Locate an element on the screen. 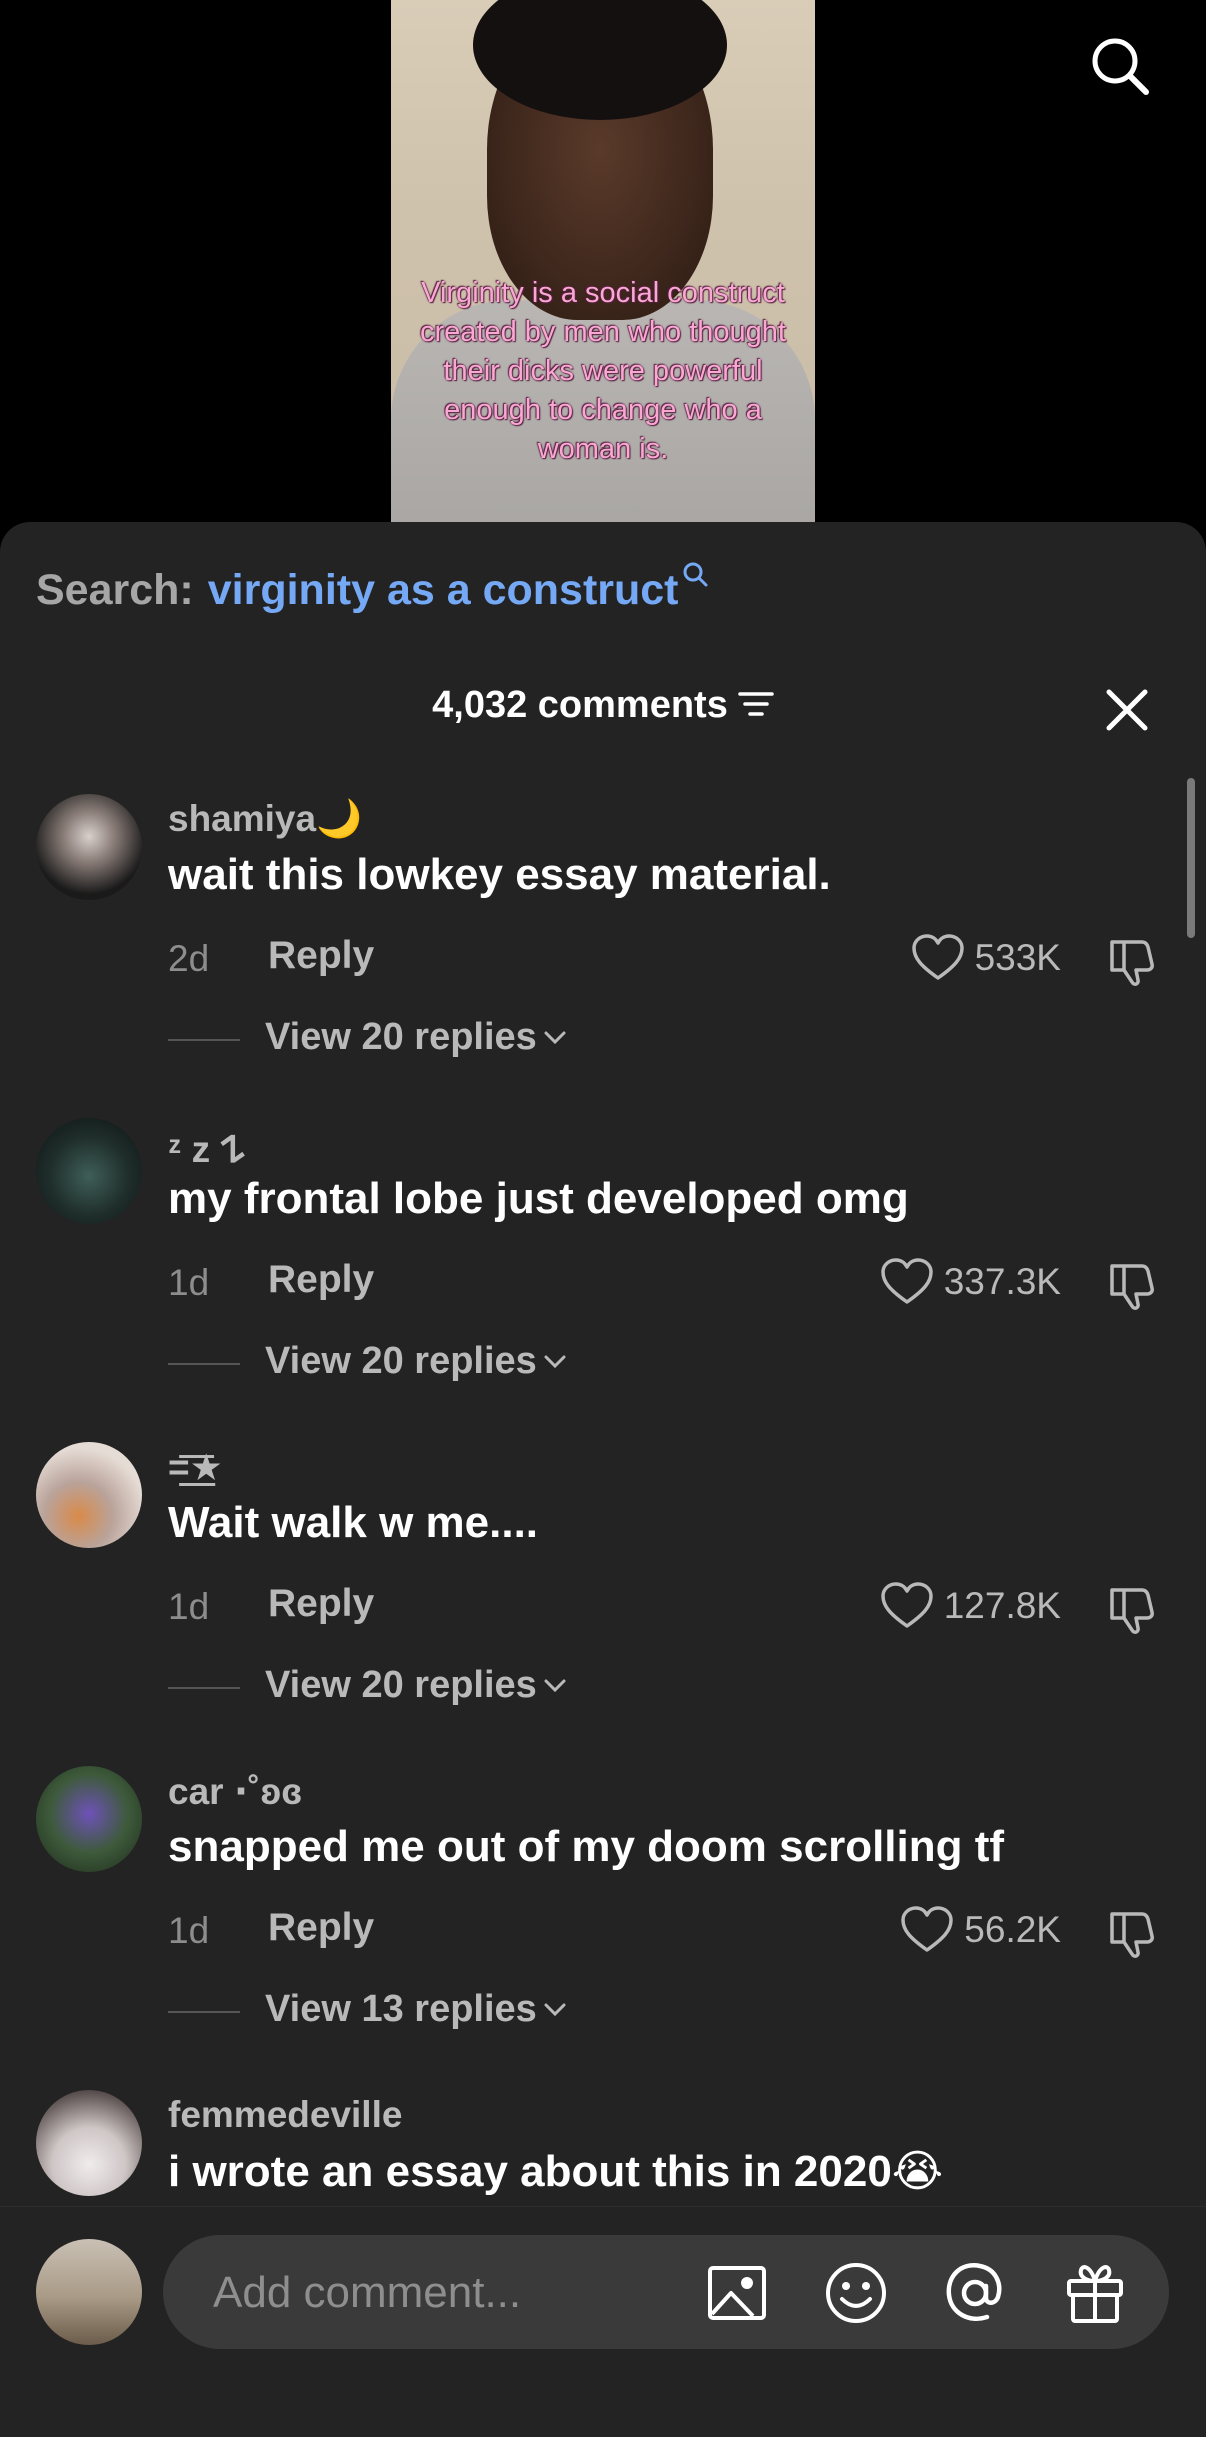 This screenshot has height=2437, width=1206. search-suggestion-query: virginity as a construct is located at coordinates (443, 590).